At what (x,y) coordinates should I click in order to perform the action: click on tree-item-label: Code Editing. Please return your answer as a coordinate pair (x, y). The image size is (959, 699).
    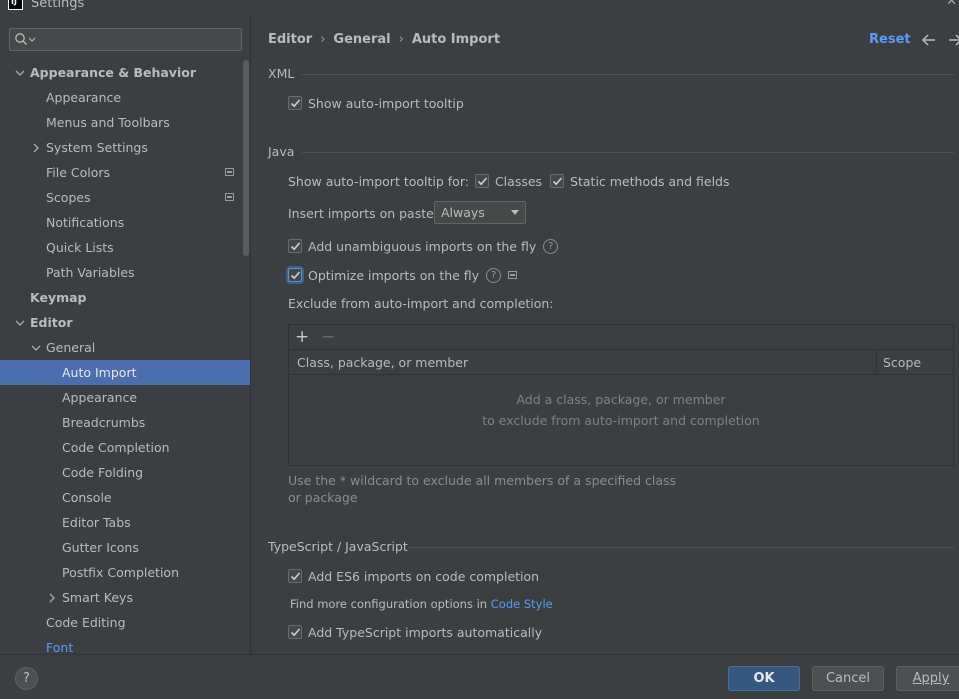
    Looking at the image, I should click on (86, 622).